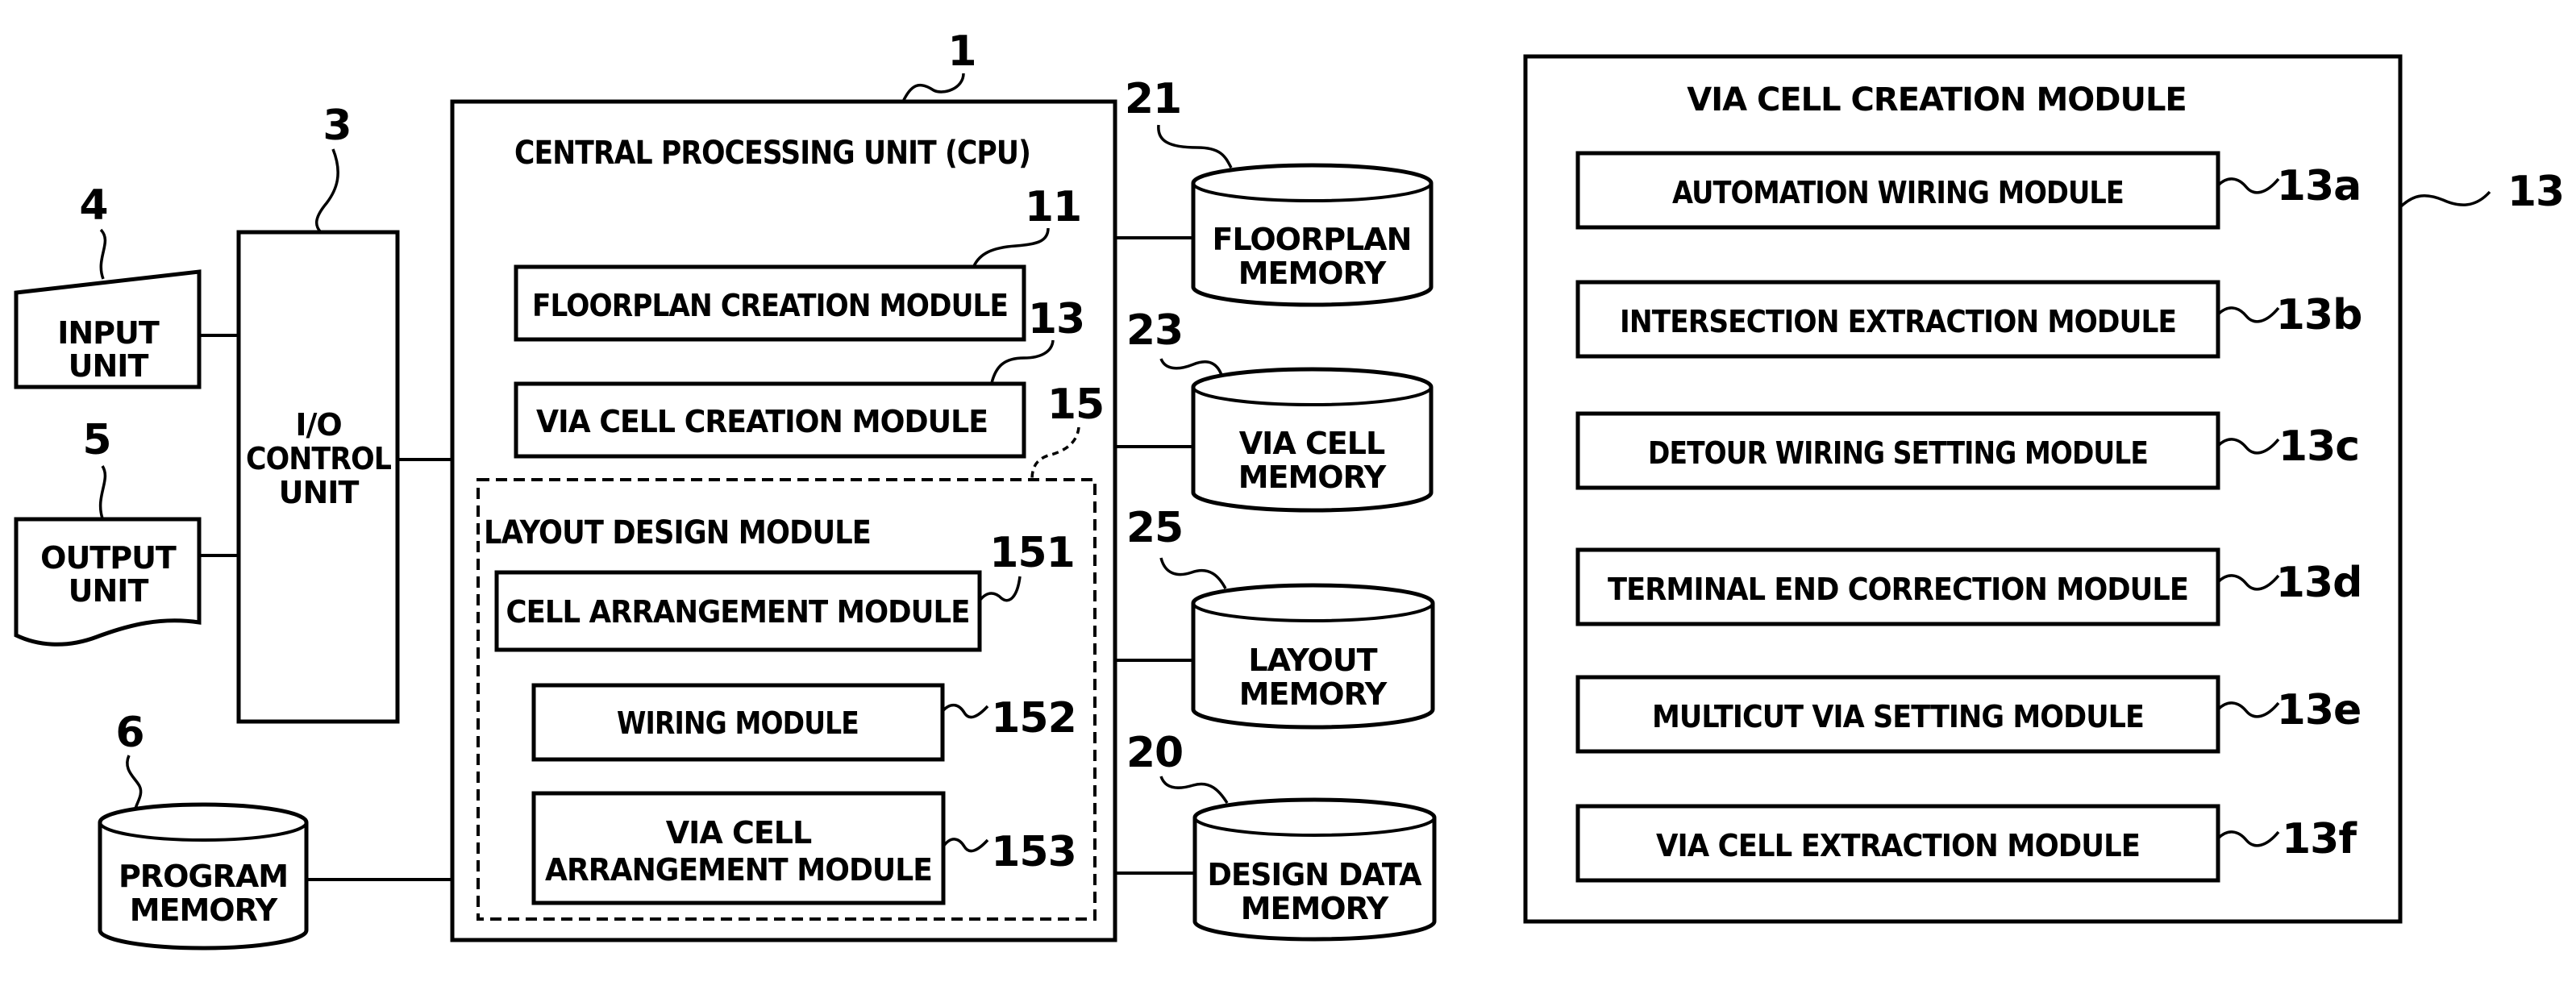 The height and width of the screenshot is (990, 2576). I want to click on ref-label-11: 11, so click(1053, 207).